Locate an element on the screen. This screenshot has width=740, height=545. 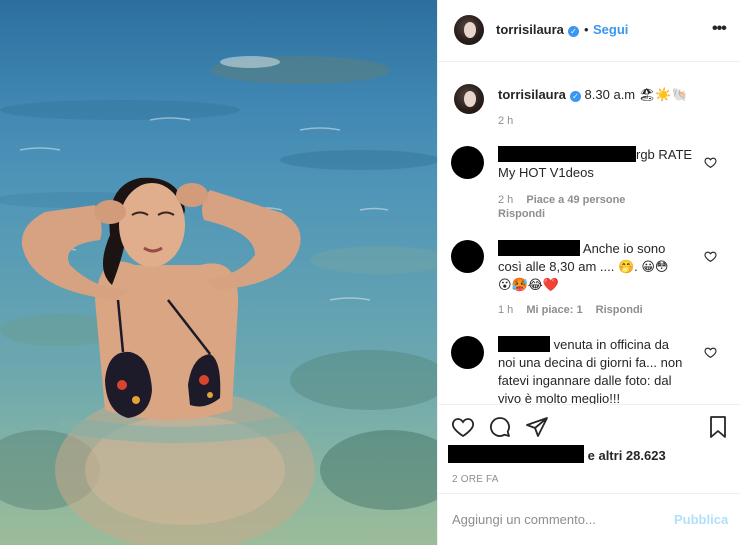
follow-button: Segui is located at coordinates (610, 29).